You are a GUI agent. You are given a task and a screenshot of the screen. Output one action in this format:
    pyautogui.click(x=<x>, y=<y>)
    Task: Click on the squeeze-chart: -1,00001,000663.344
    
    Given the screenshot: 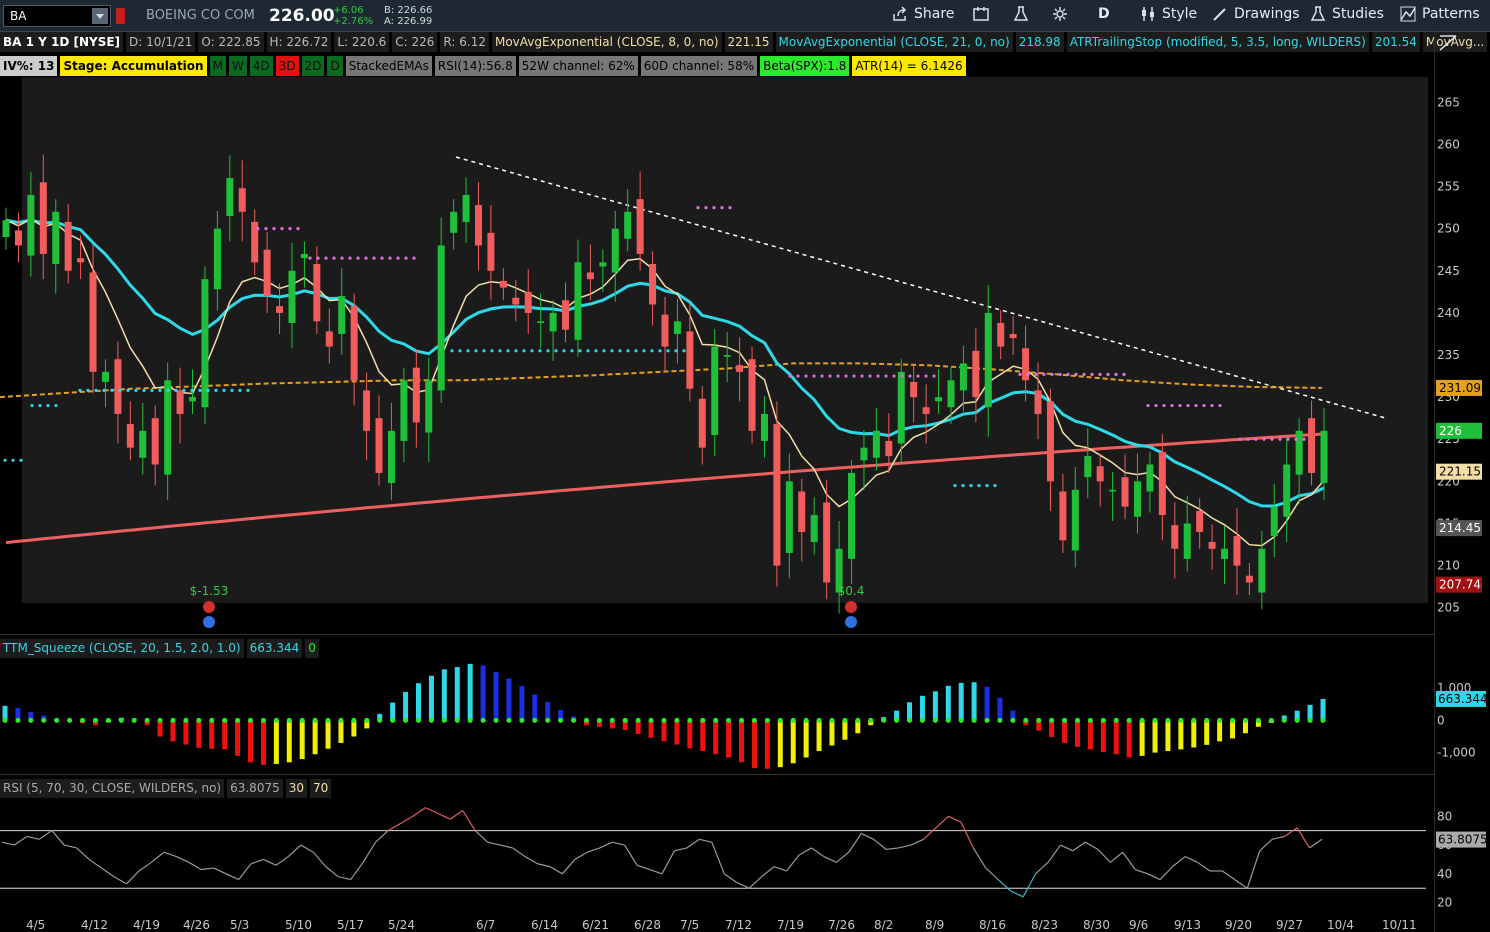 What is the action you would take?
    pyautogui.click(x=745, y=715)
    